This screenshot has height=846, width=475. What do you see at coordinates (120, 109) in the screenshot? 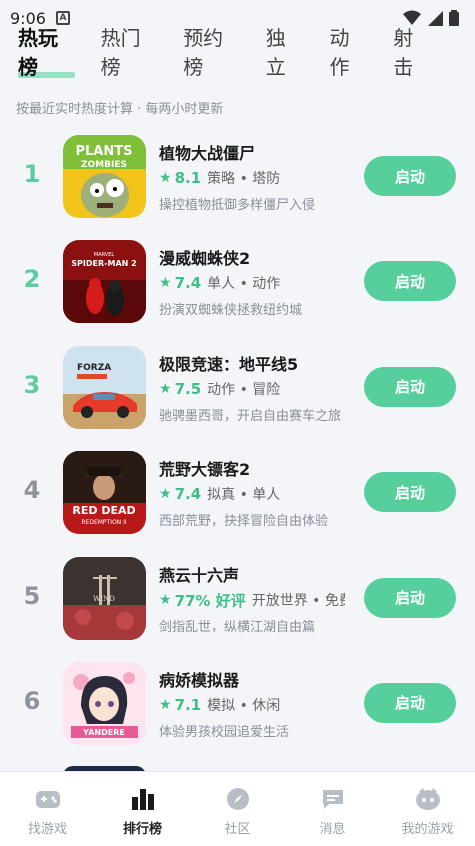
I see `ranking-subtitle: 按最近实时热度计算 · 每两小时更新` at bounding box center [120, 109].